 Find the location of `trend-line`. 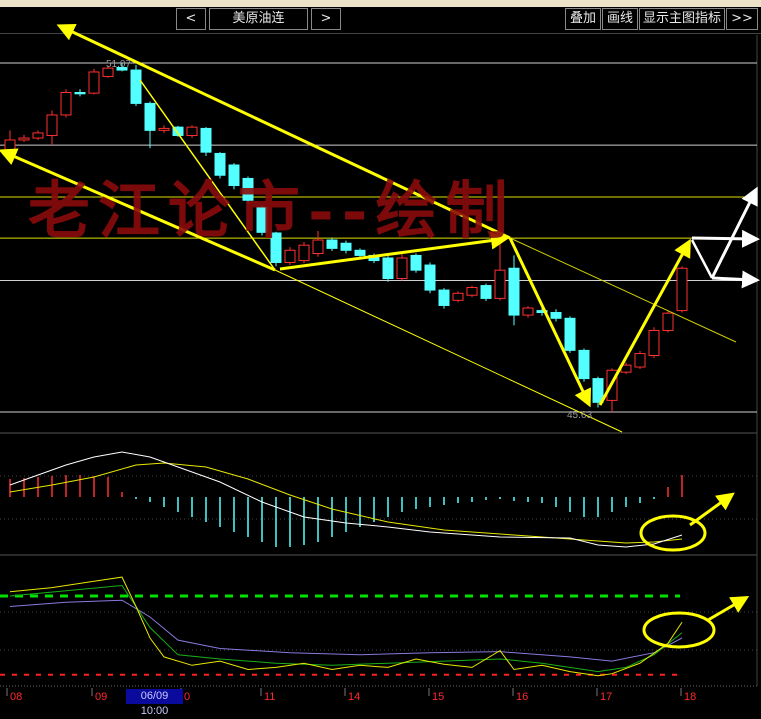

trend-line is located at coordinates (623, 290).